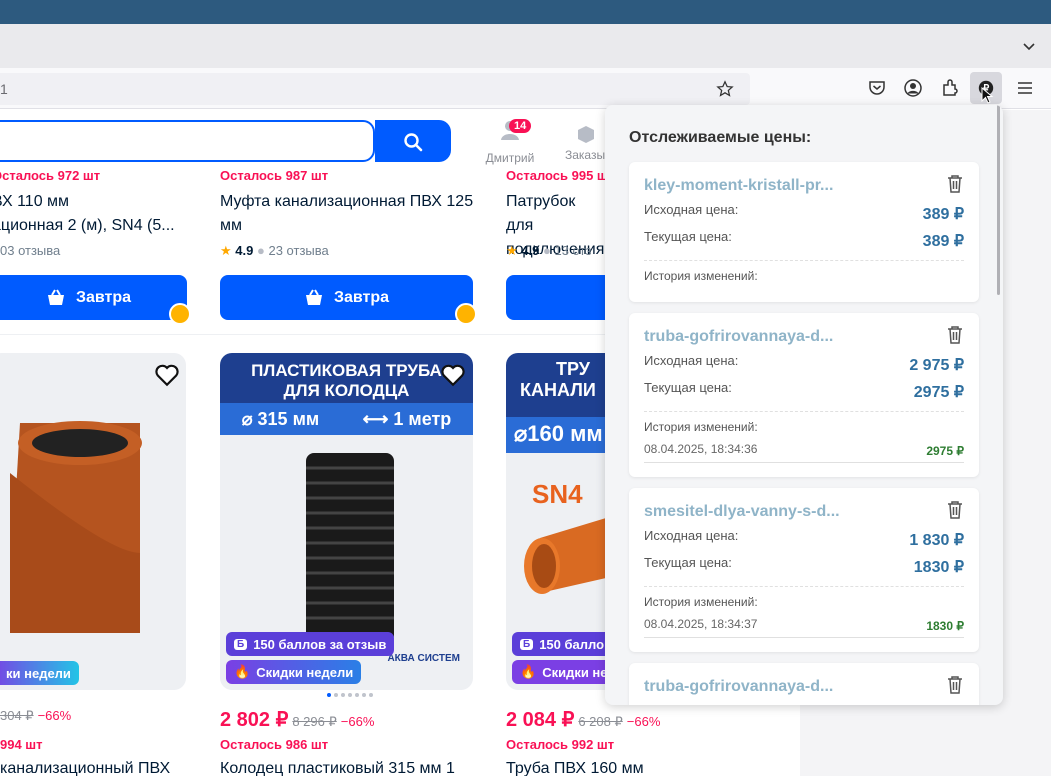 This screenshot has width=1051, height=776. I want to click on price-tracker-extension-button: ₽, so click(986, 88).